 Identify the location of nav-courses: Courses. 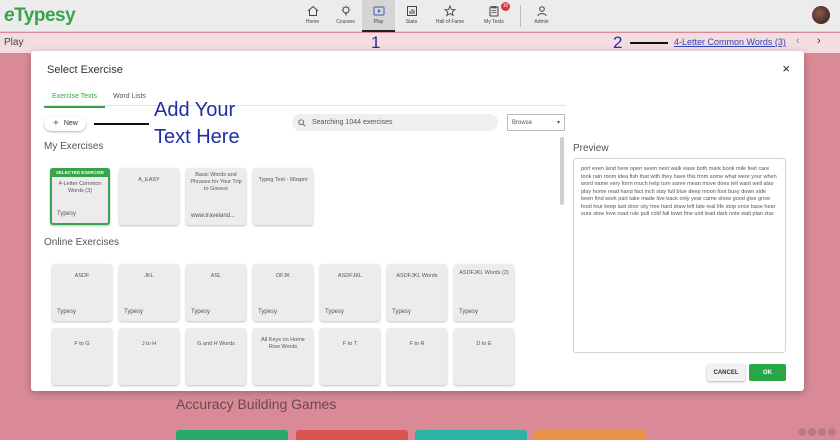
(345, 16).